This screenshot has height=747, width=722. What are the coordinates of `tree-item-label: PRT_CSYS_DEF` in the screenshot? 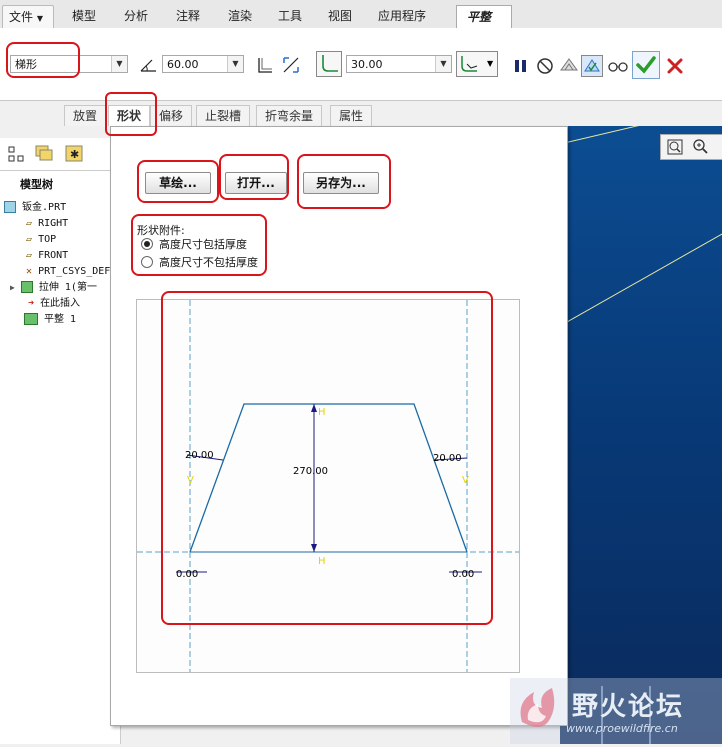 It's located at (74, 271).